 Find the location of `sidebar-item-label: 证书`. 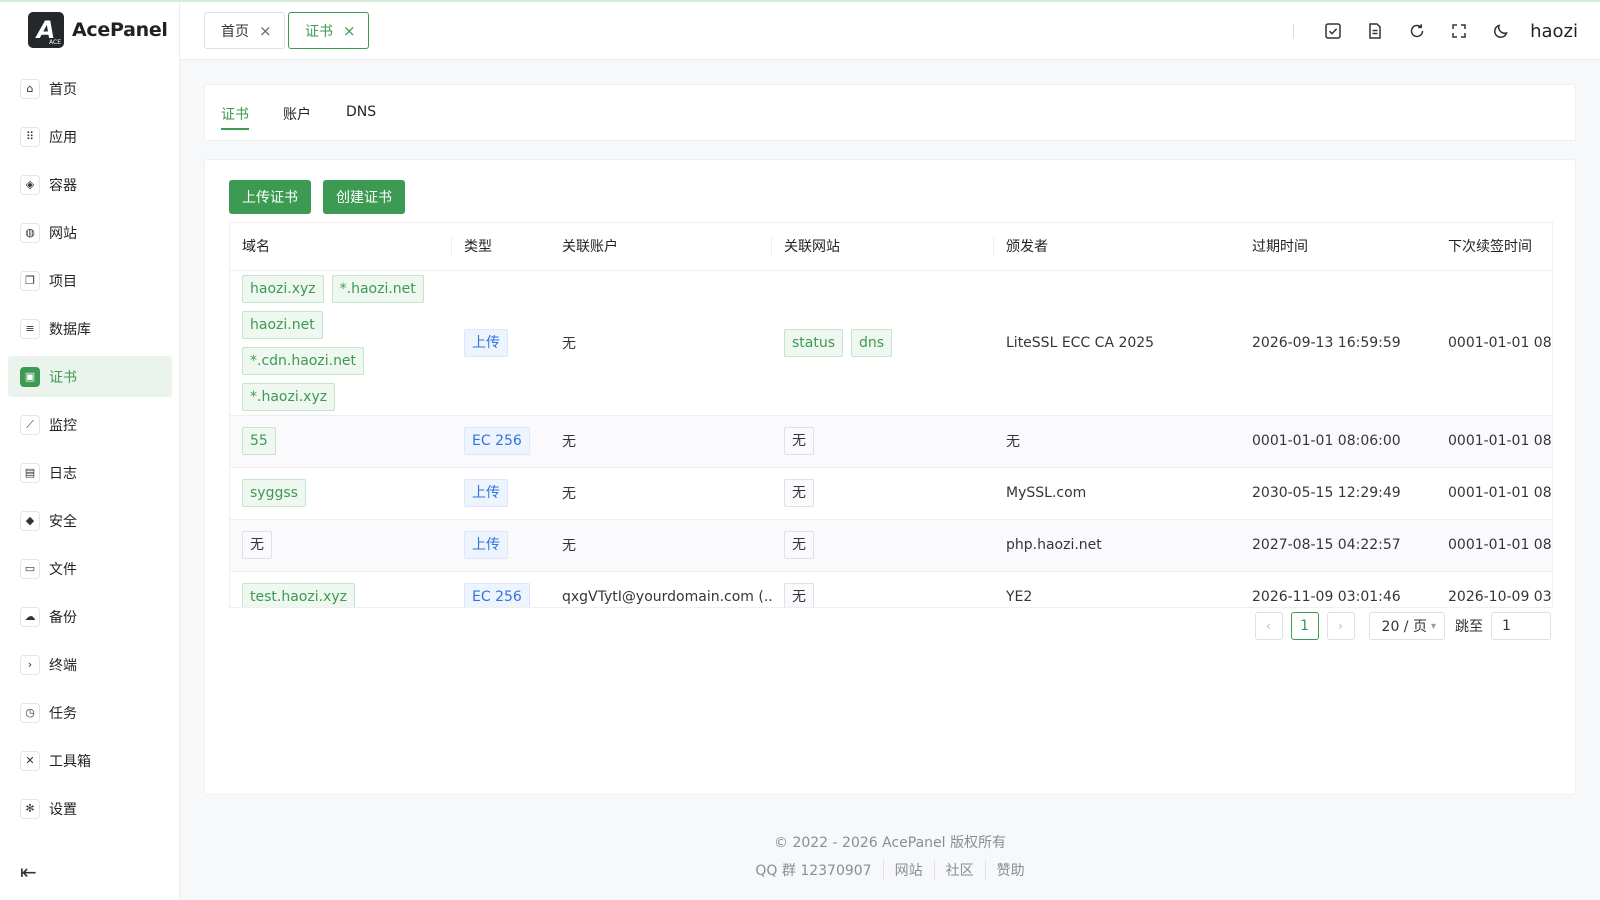

sidebar-item-label: 证书 is located at coordinates (63, 377).